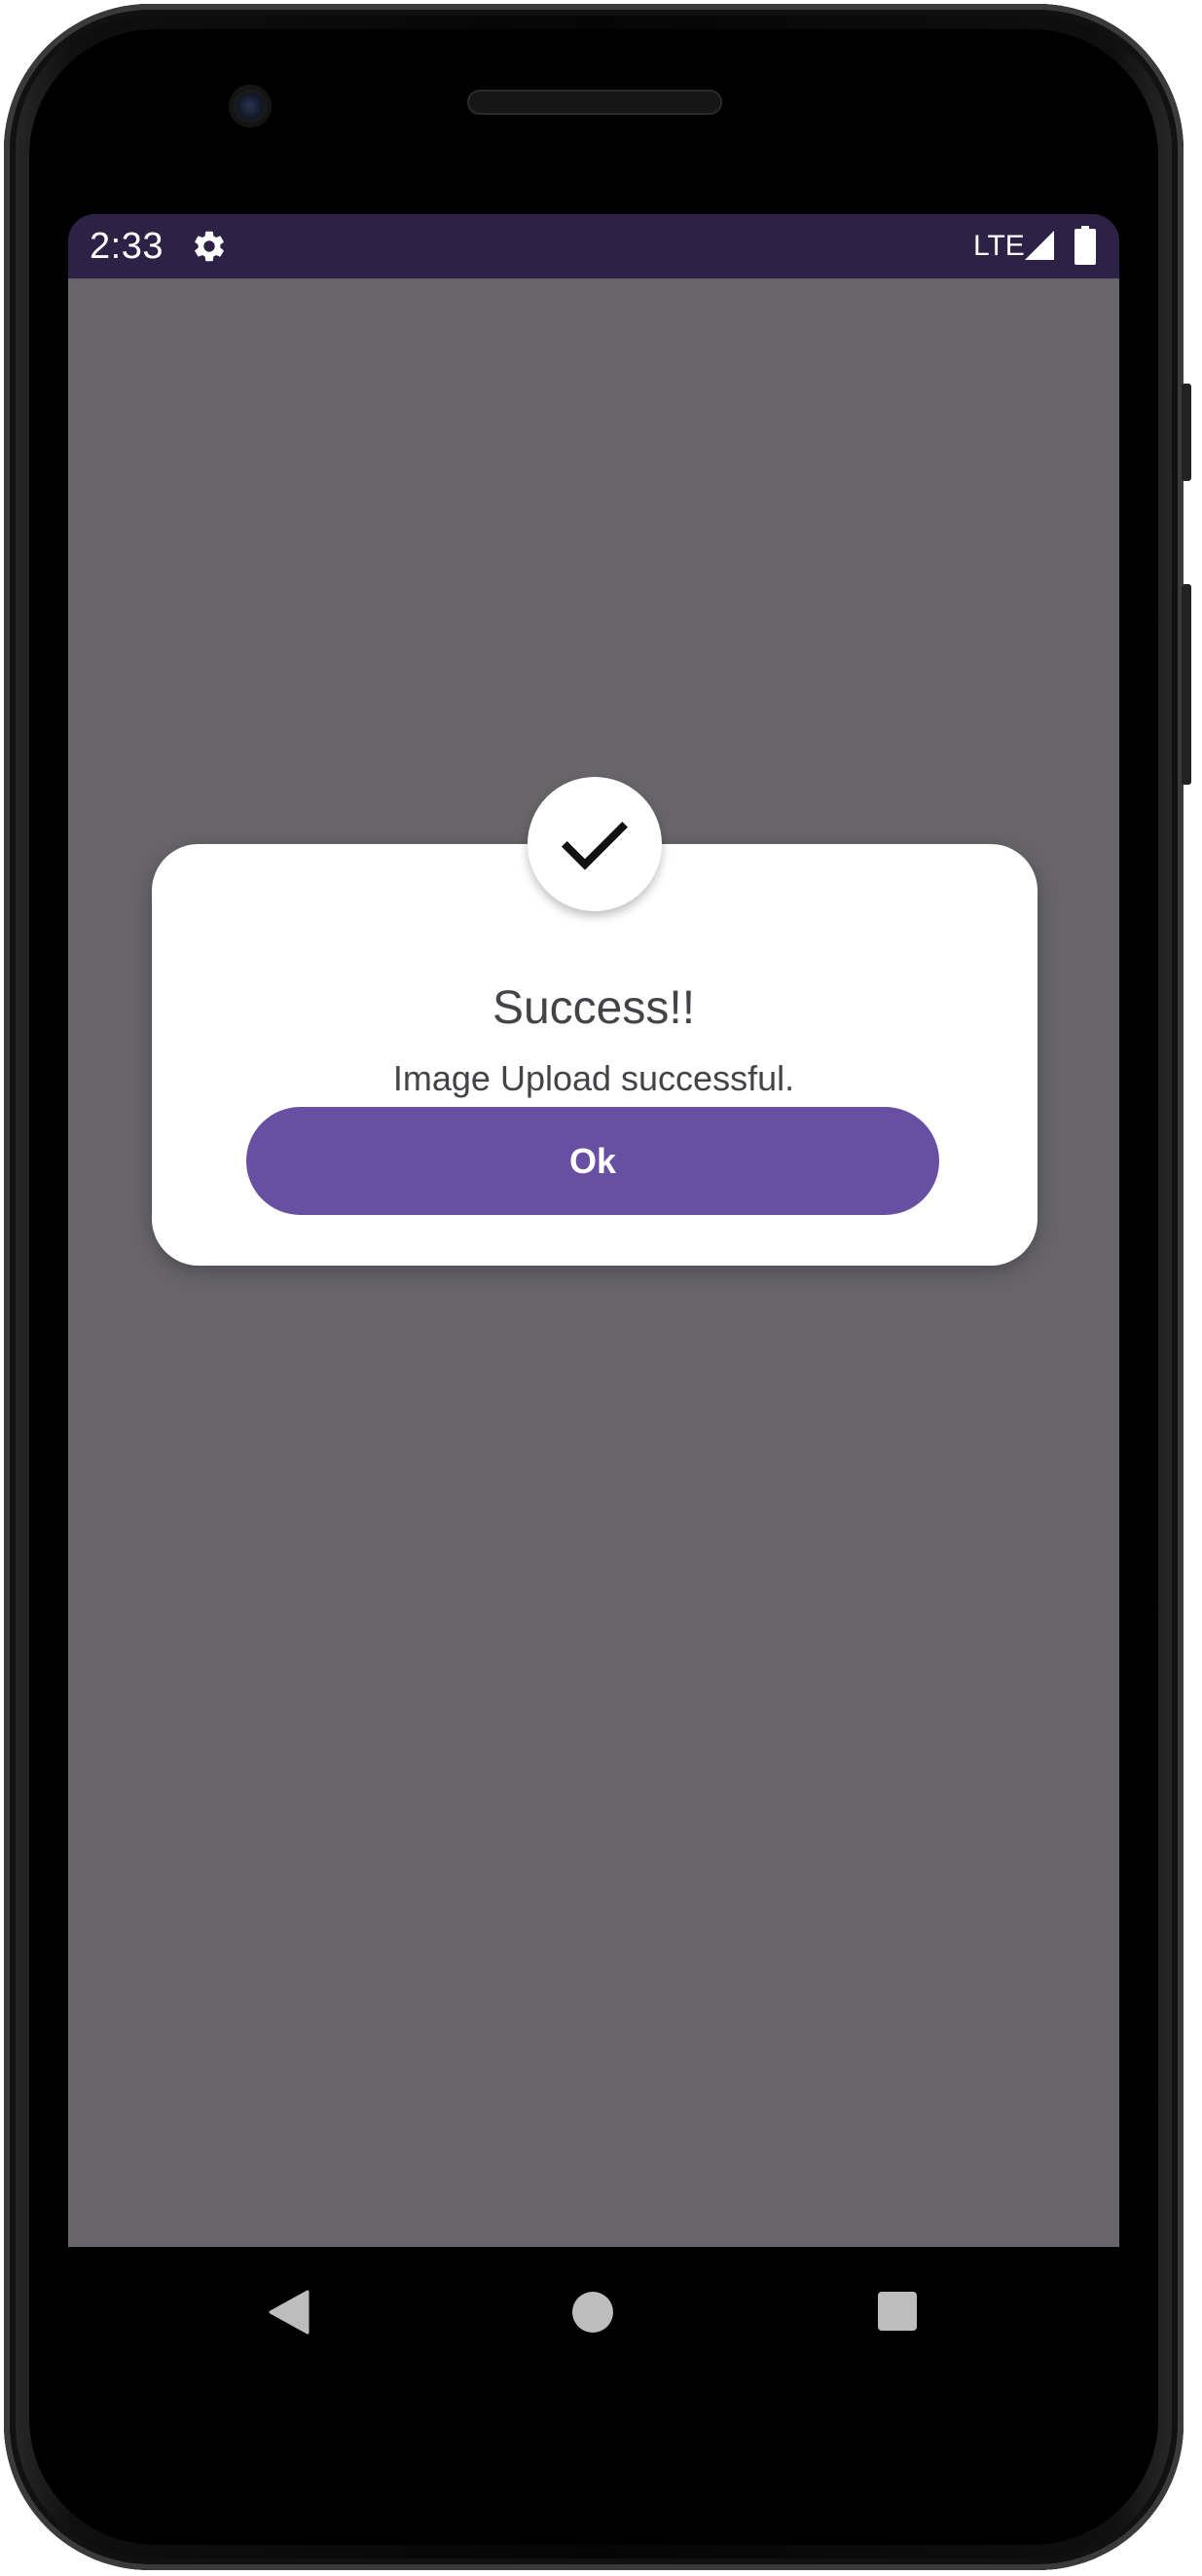 This screenshot has height=2576, width=1202. What do you see at coordinates (210, 246) in the screenshot?
I see `gear-icon` at bounding box center [210, 246].